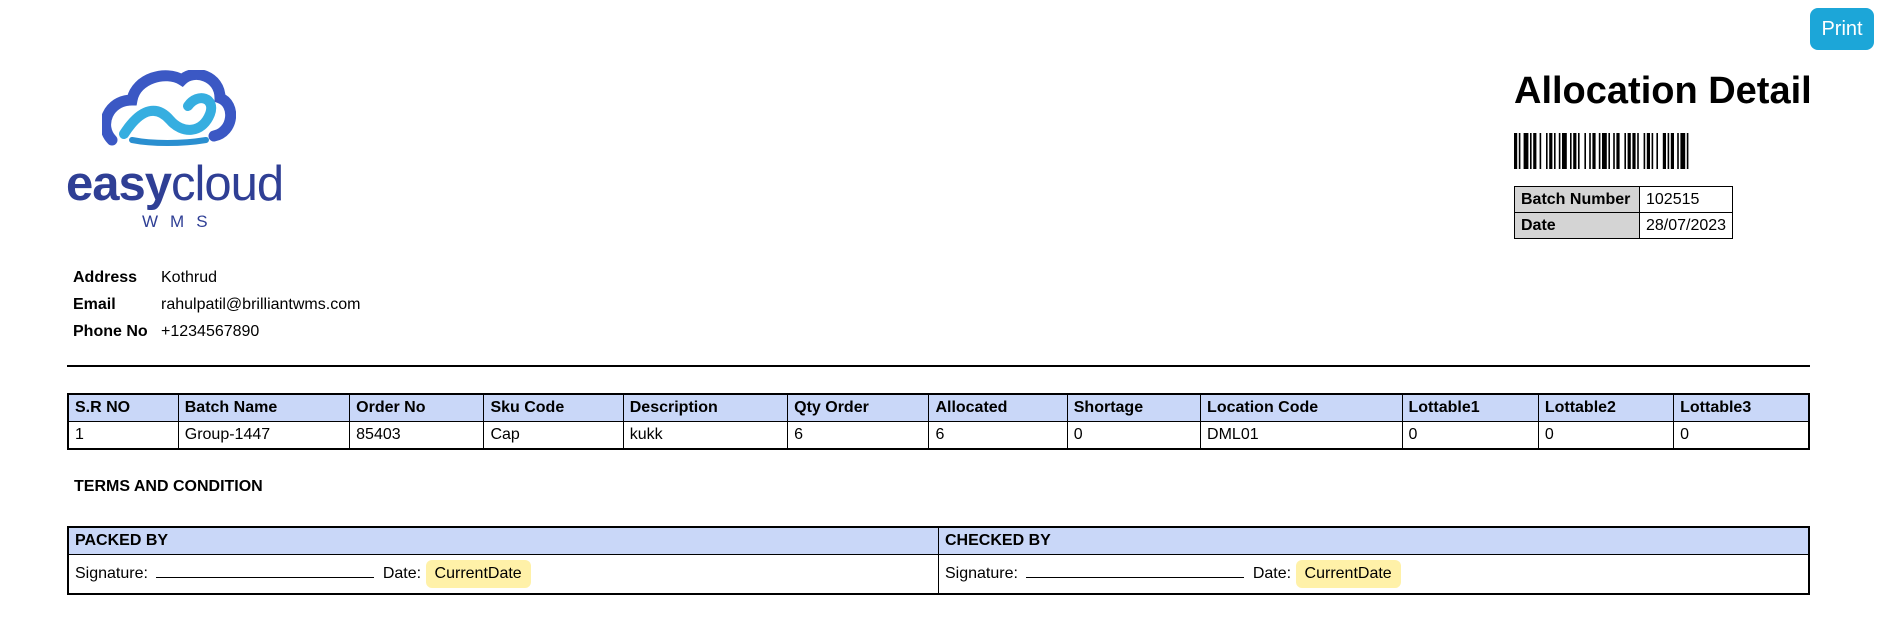 The width and height of the screenshot is (1880, 618). Describe the element at coordinates (264, 435) in the screenshot. I see `table-cell: Group-1447` at that location.